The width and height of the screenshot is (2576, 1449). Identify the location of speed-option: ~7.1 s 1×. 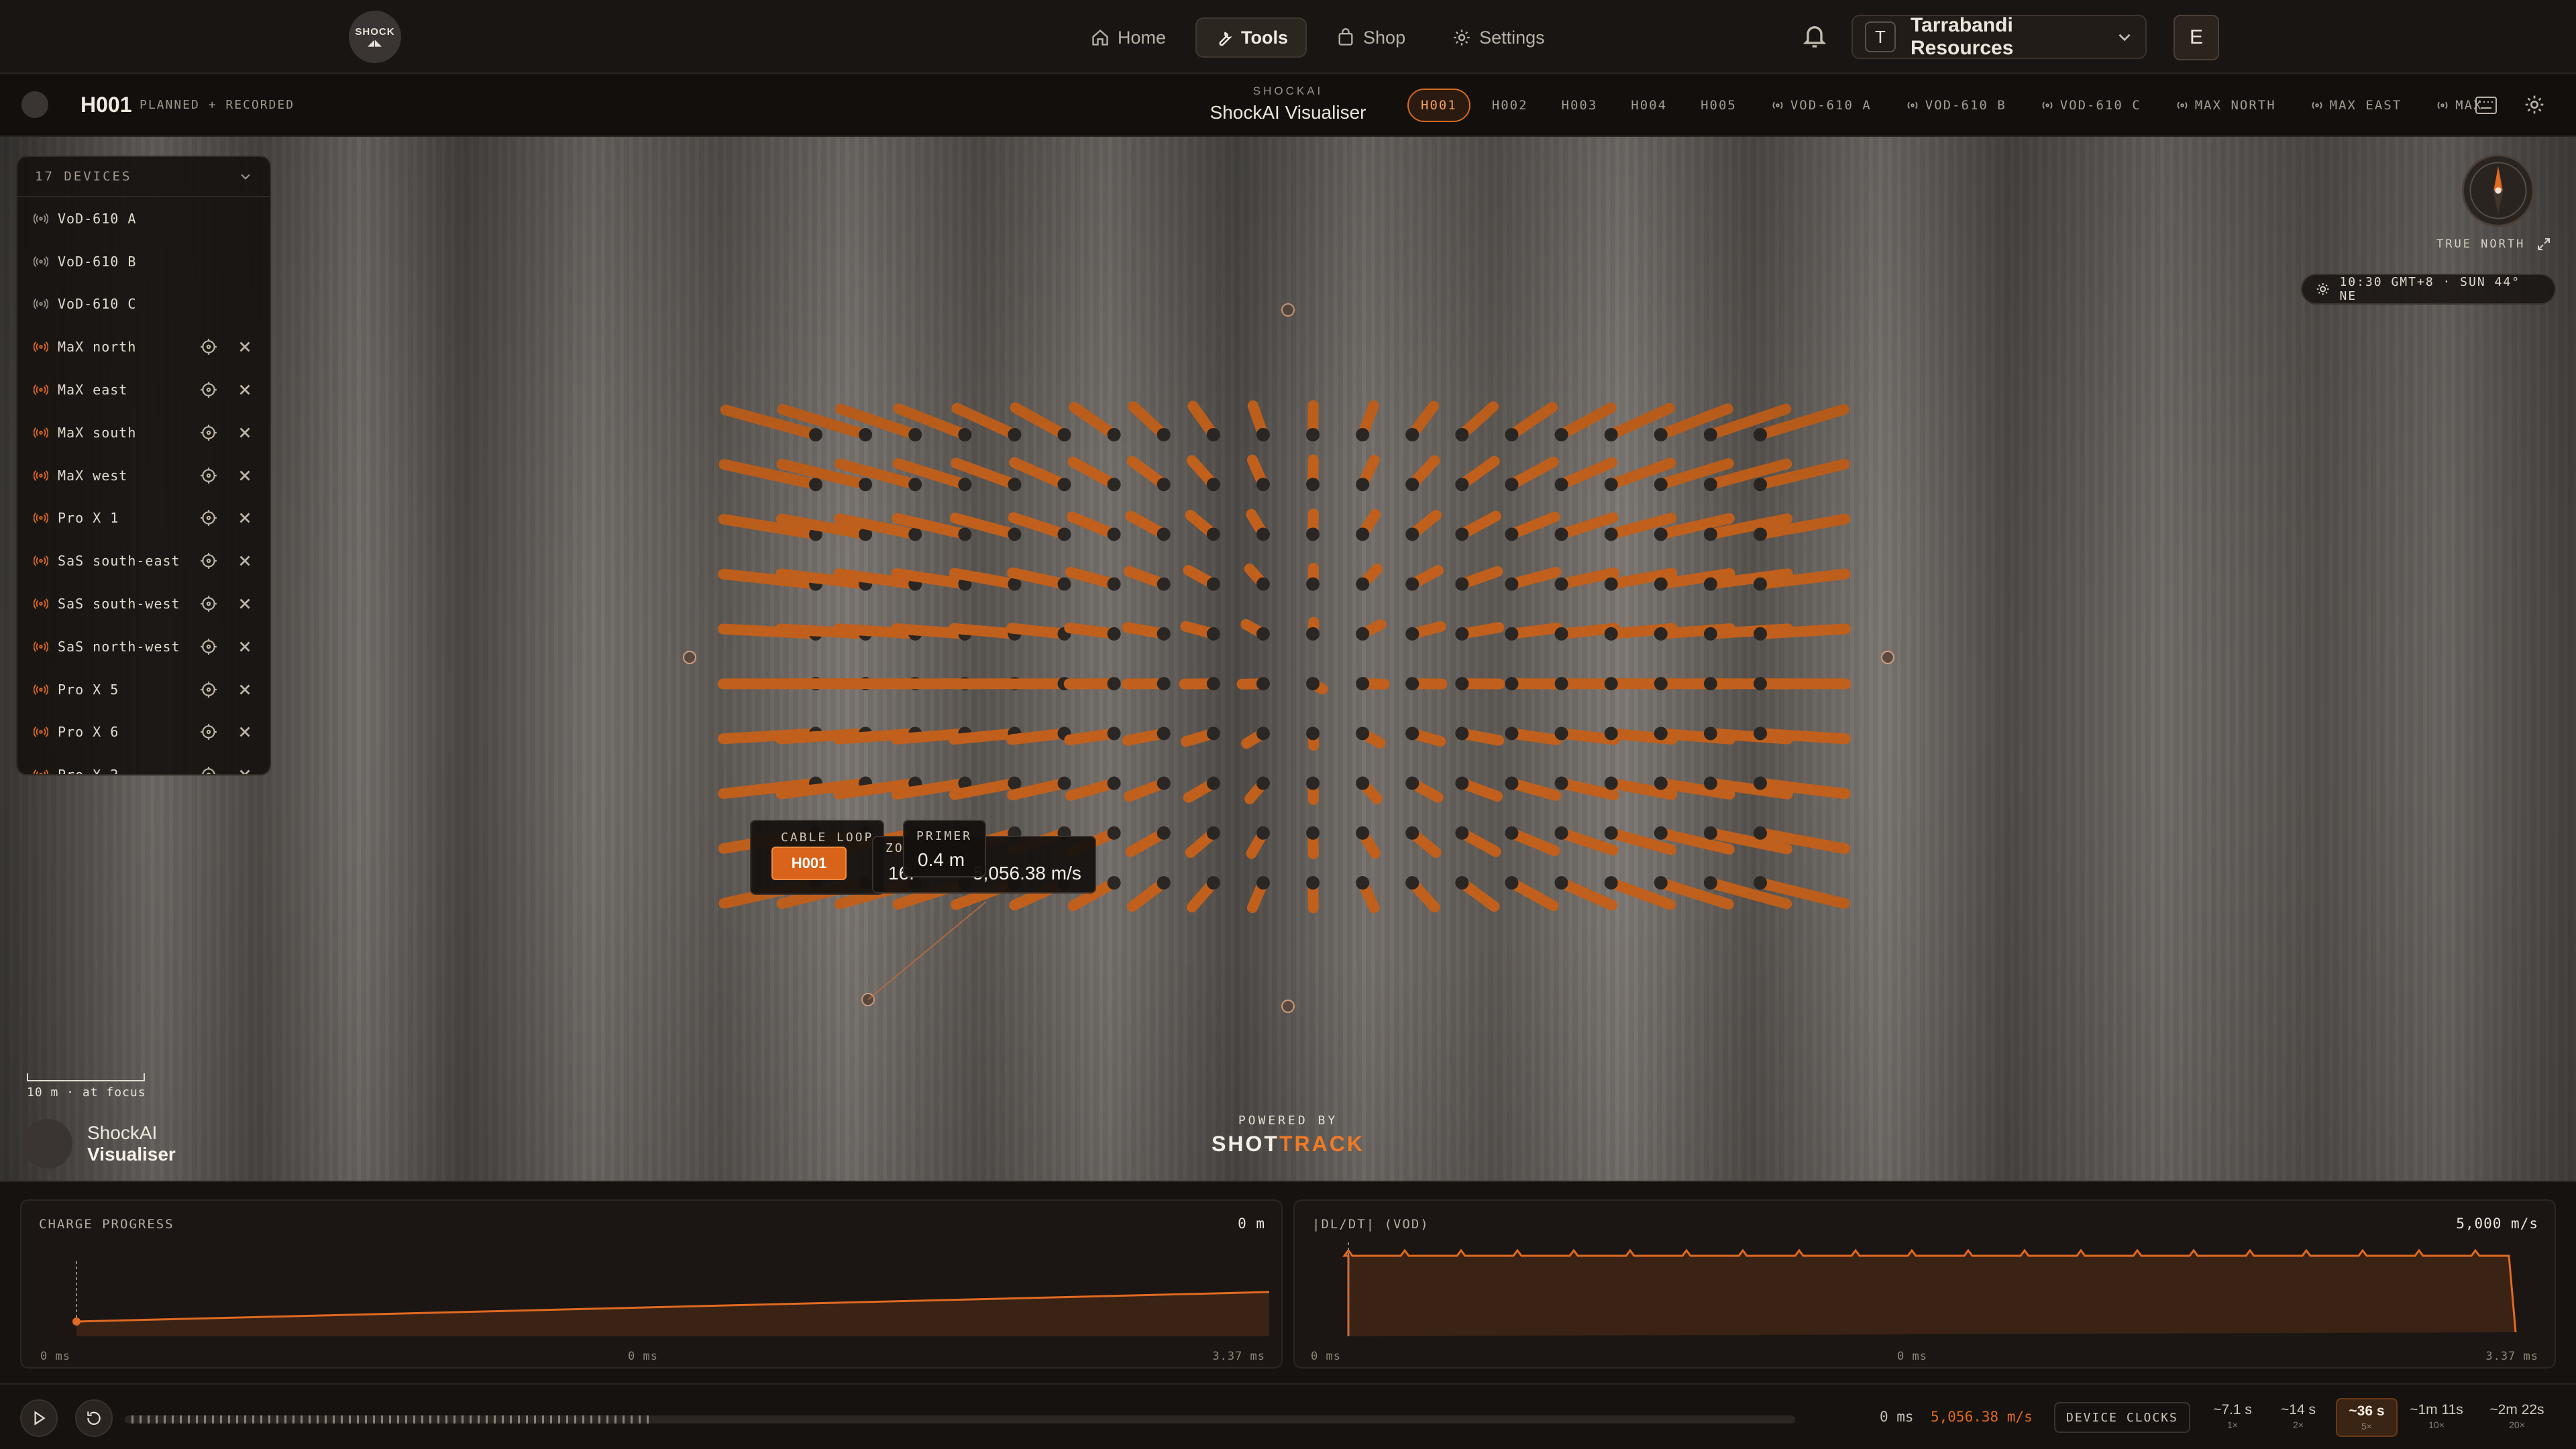
(2232, 1417).